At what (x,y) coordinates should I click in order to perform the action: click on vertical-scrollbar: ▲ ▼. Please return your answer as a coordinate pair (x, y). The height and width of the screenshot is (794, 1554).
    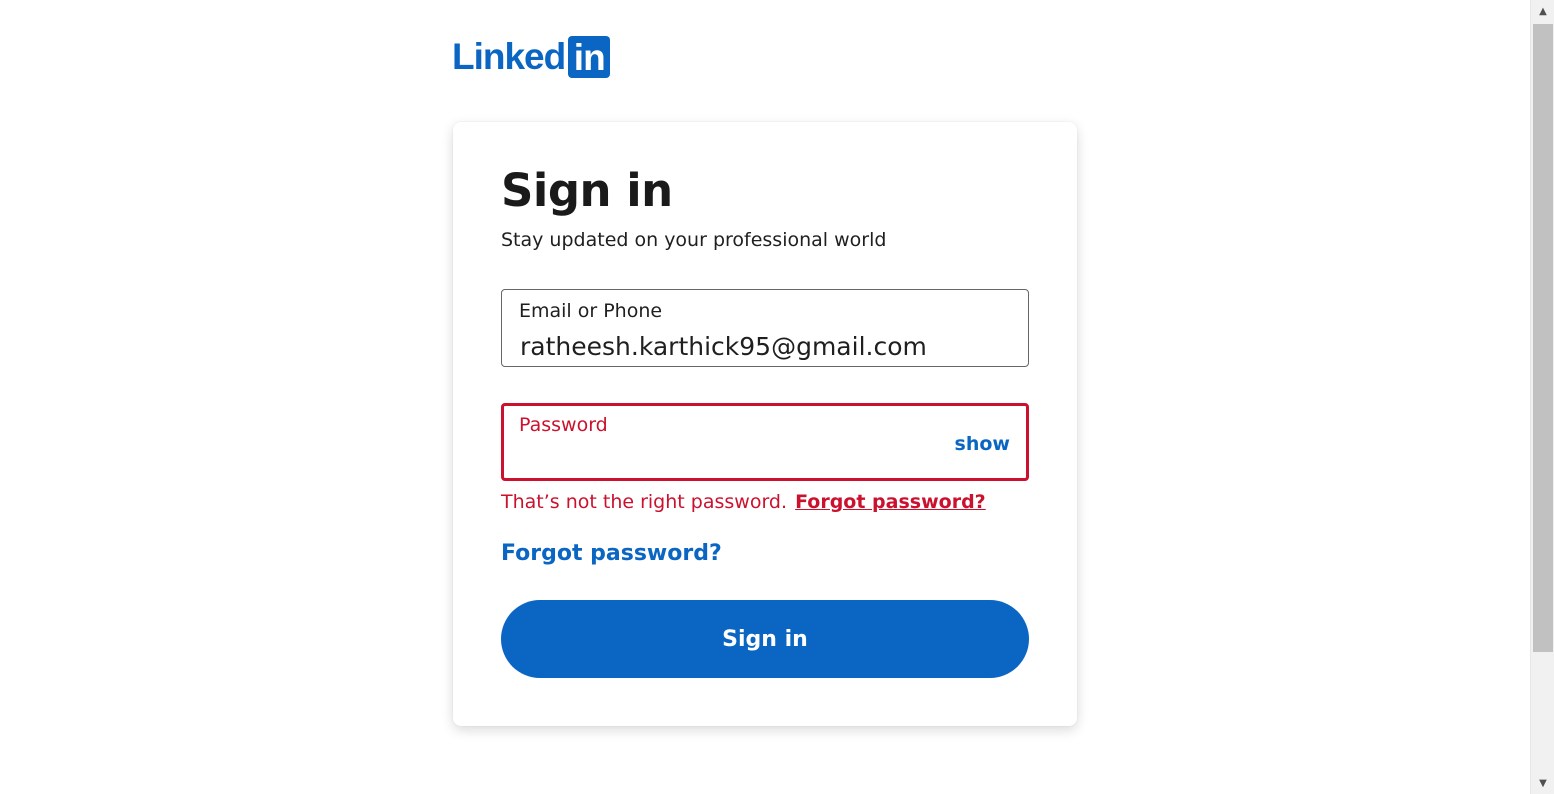
    Looking at the image, I should click on (1542, 397).